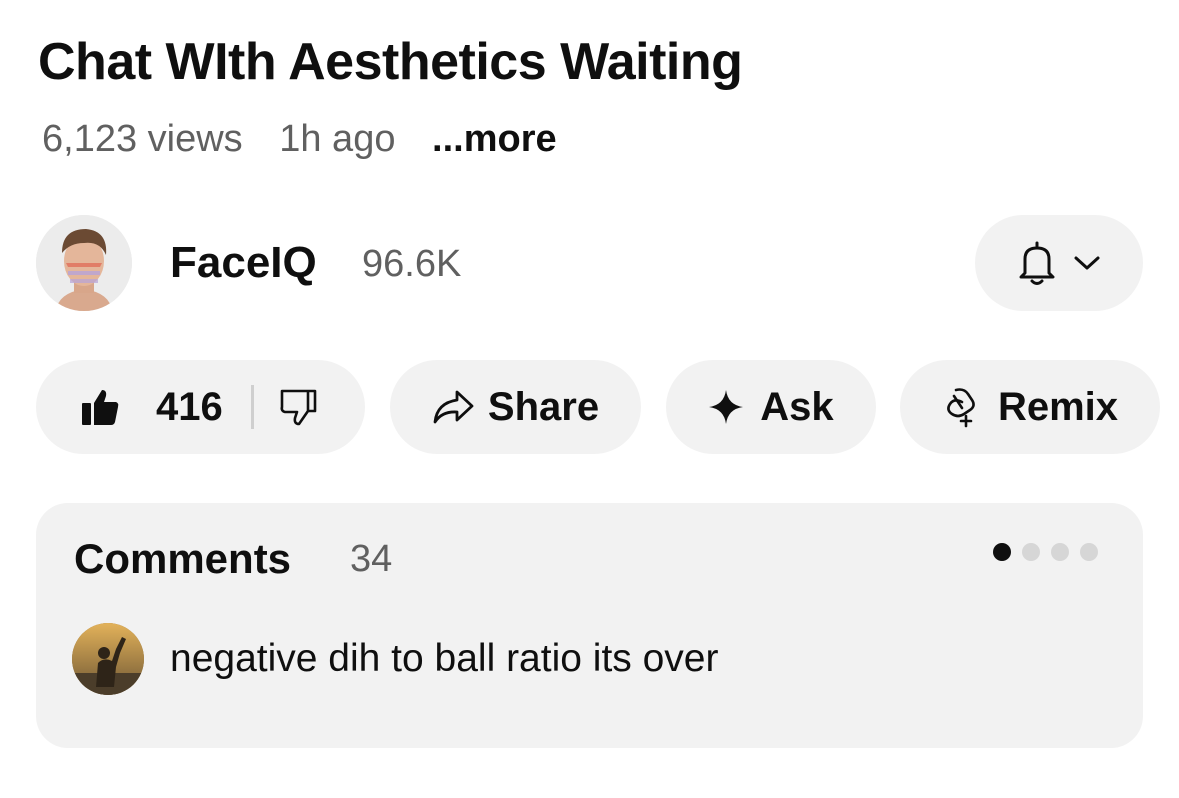 The image size is (1179, 798). What do you see at coordinates (1045, 552) in the screenshot?
I see `carousel-dots` at bounding box center [1045, 552].